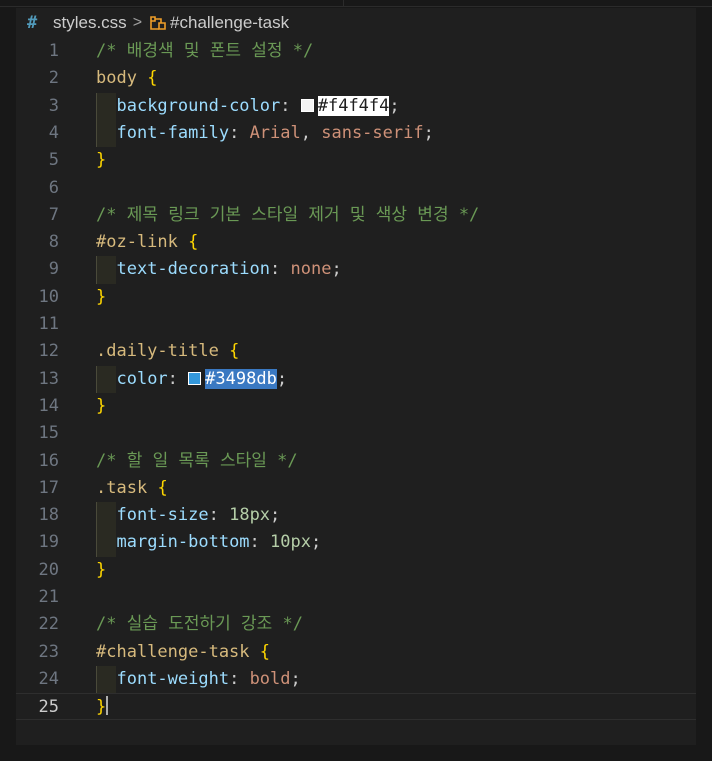  I want to click on line-5: 5}, so click(356, 160).